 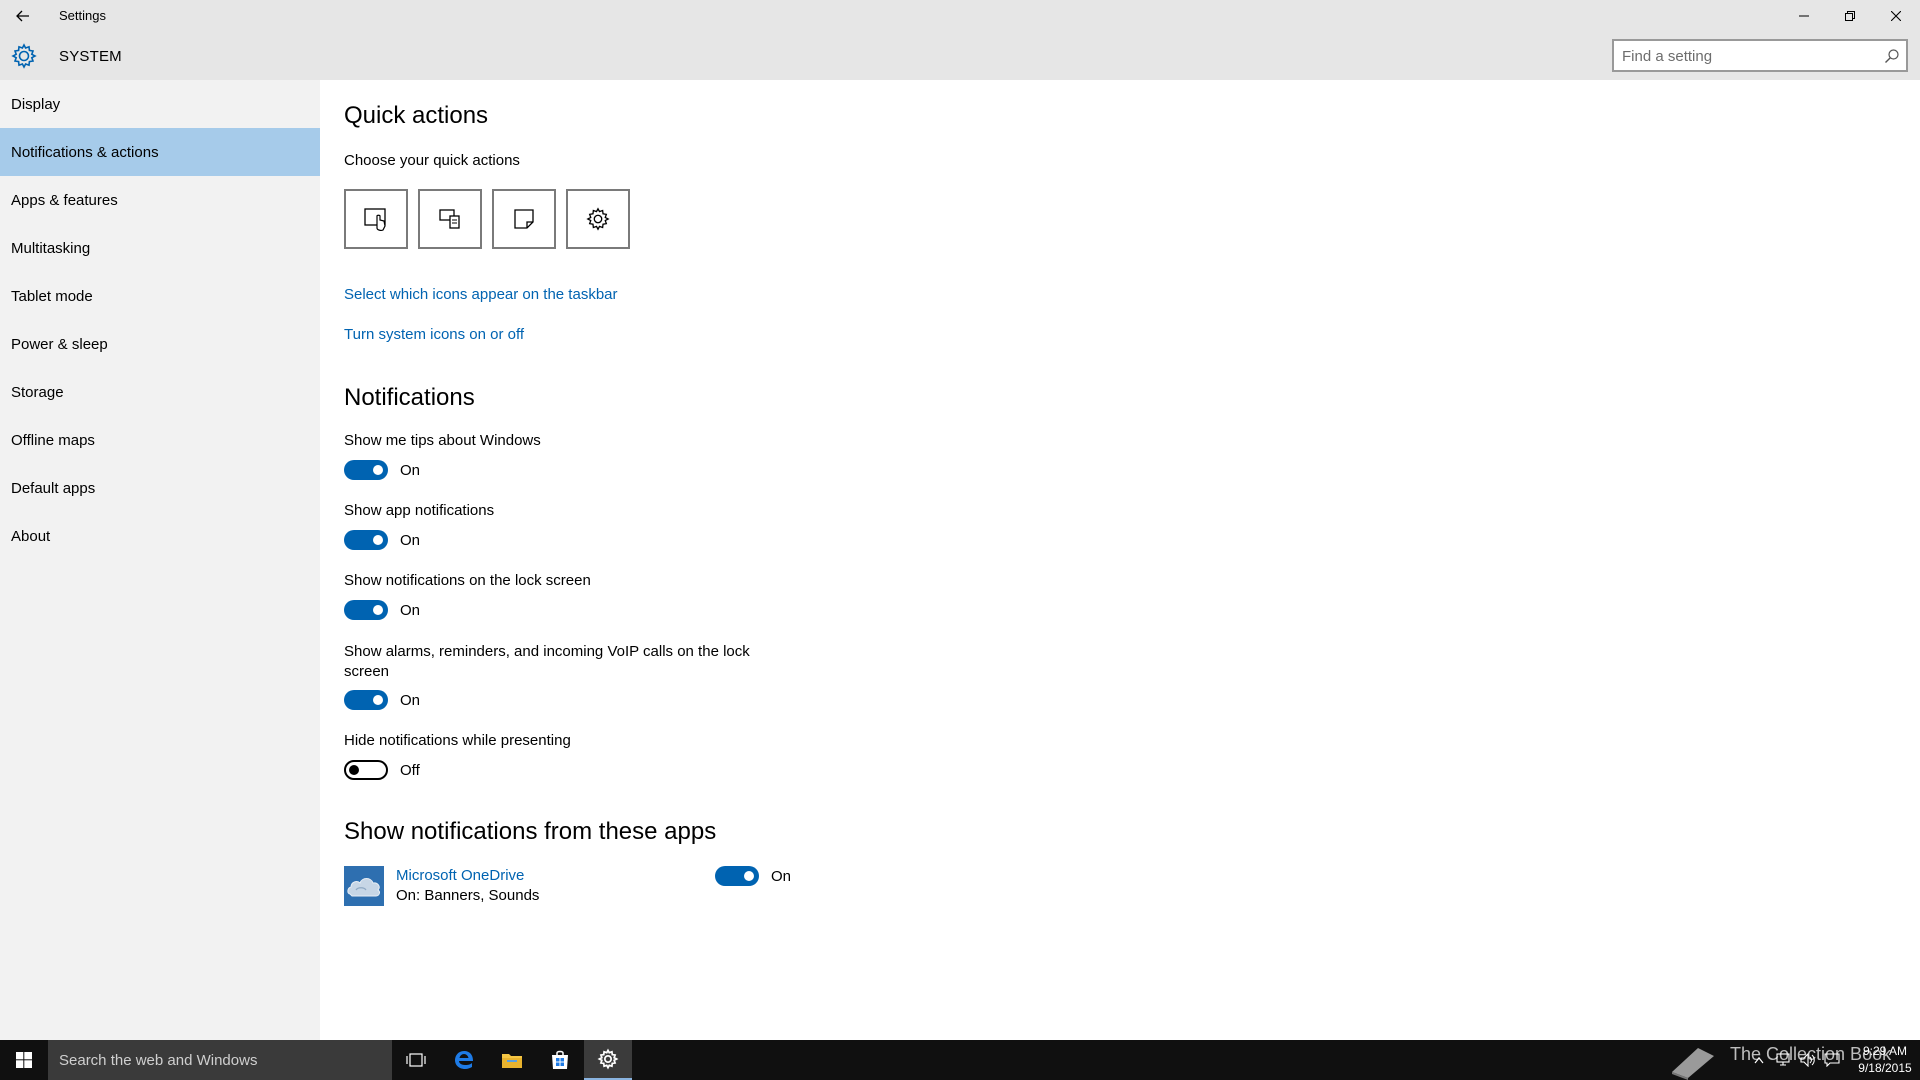 I want to click on apps-heading: Show notifications from these apps, so click(x=530, y=831).